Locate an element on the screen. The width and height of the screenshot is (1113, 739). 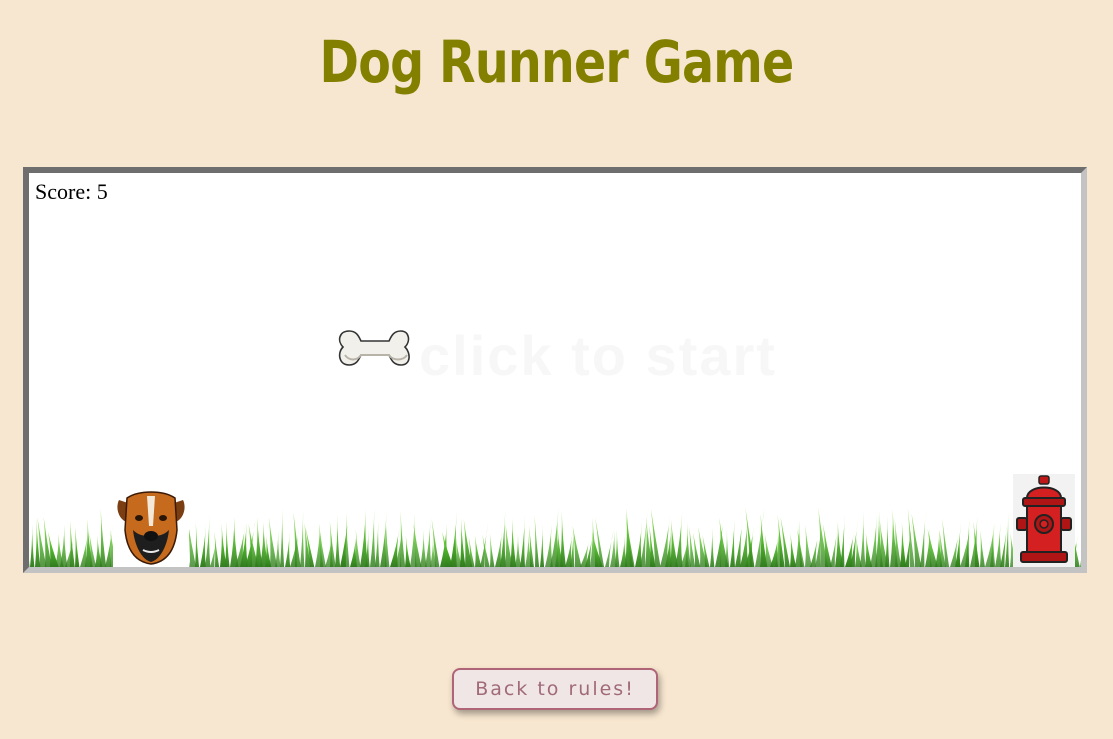
back-to-rules-button: Back to rules! is located at coordinates (555, 689).